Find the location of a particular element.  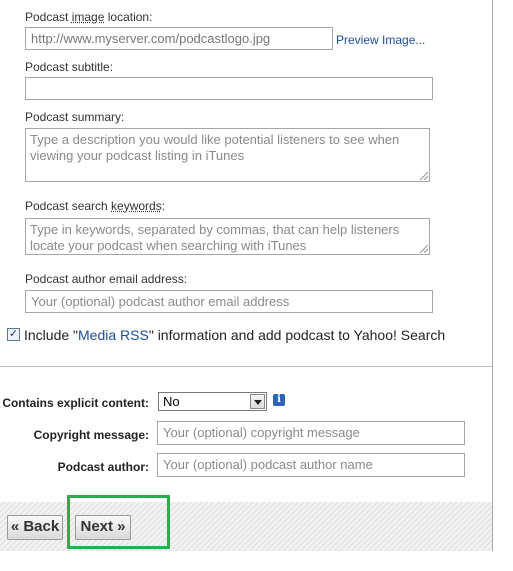

chevron-down-icon is located at coordinates (257, 401).